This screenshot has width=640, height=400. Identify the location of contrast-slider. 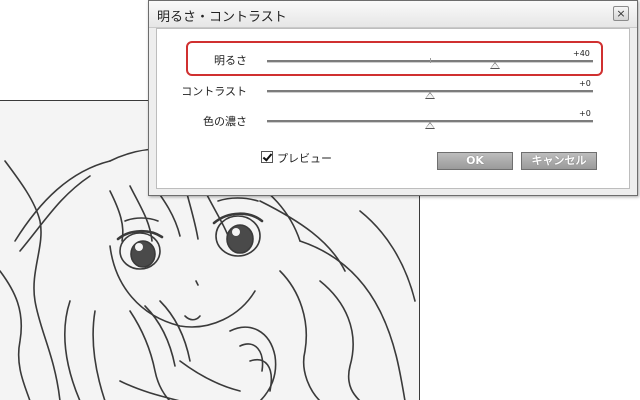
(430, 93).